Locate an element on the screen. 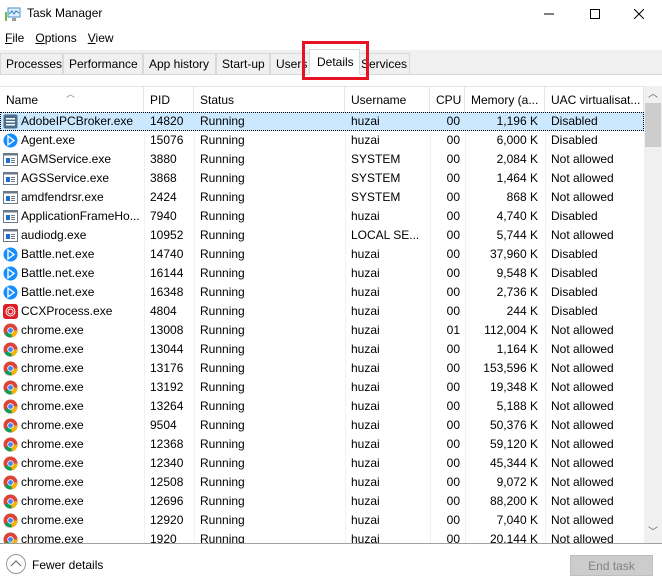 This screenshot has width=662, height=588. process-memory: 37,960 K is located at coordinates (513, 254).